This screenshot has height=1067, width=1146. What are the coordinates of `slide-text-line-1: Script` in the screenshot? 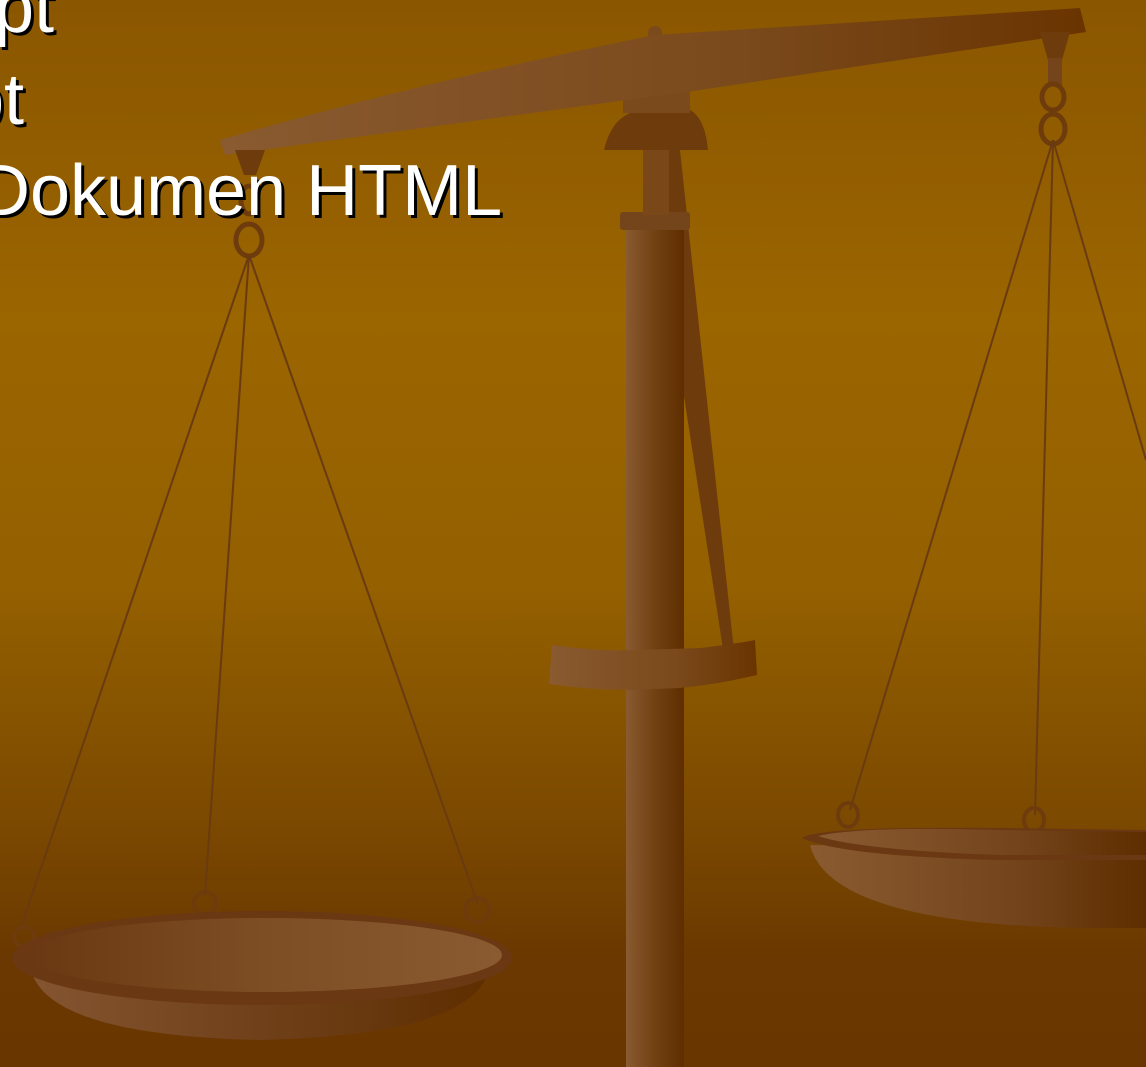 It's located at (27, 24).